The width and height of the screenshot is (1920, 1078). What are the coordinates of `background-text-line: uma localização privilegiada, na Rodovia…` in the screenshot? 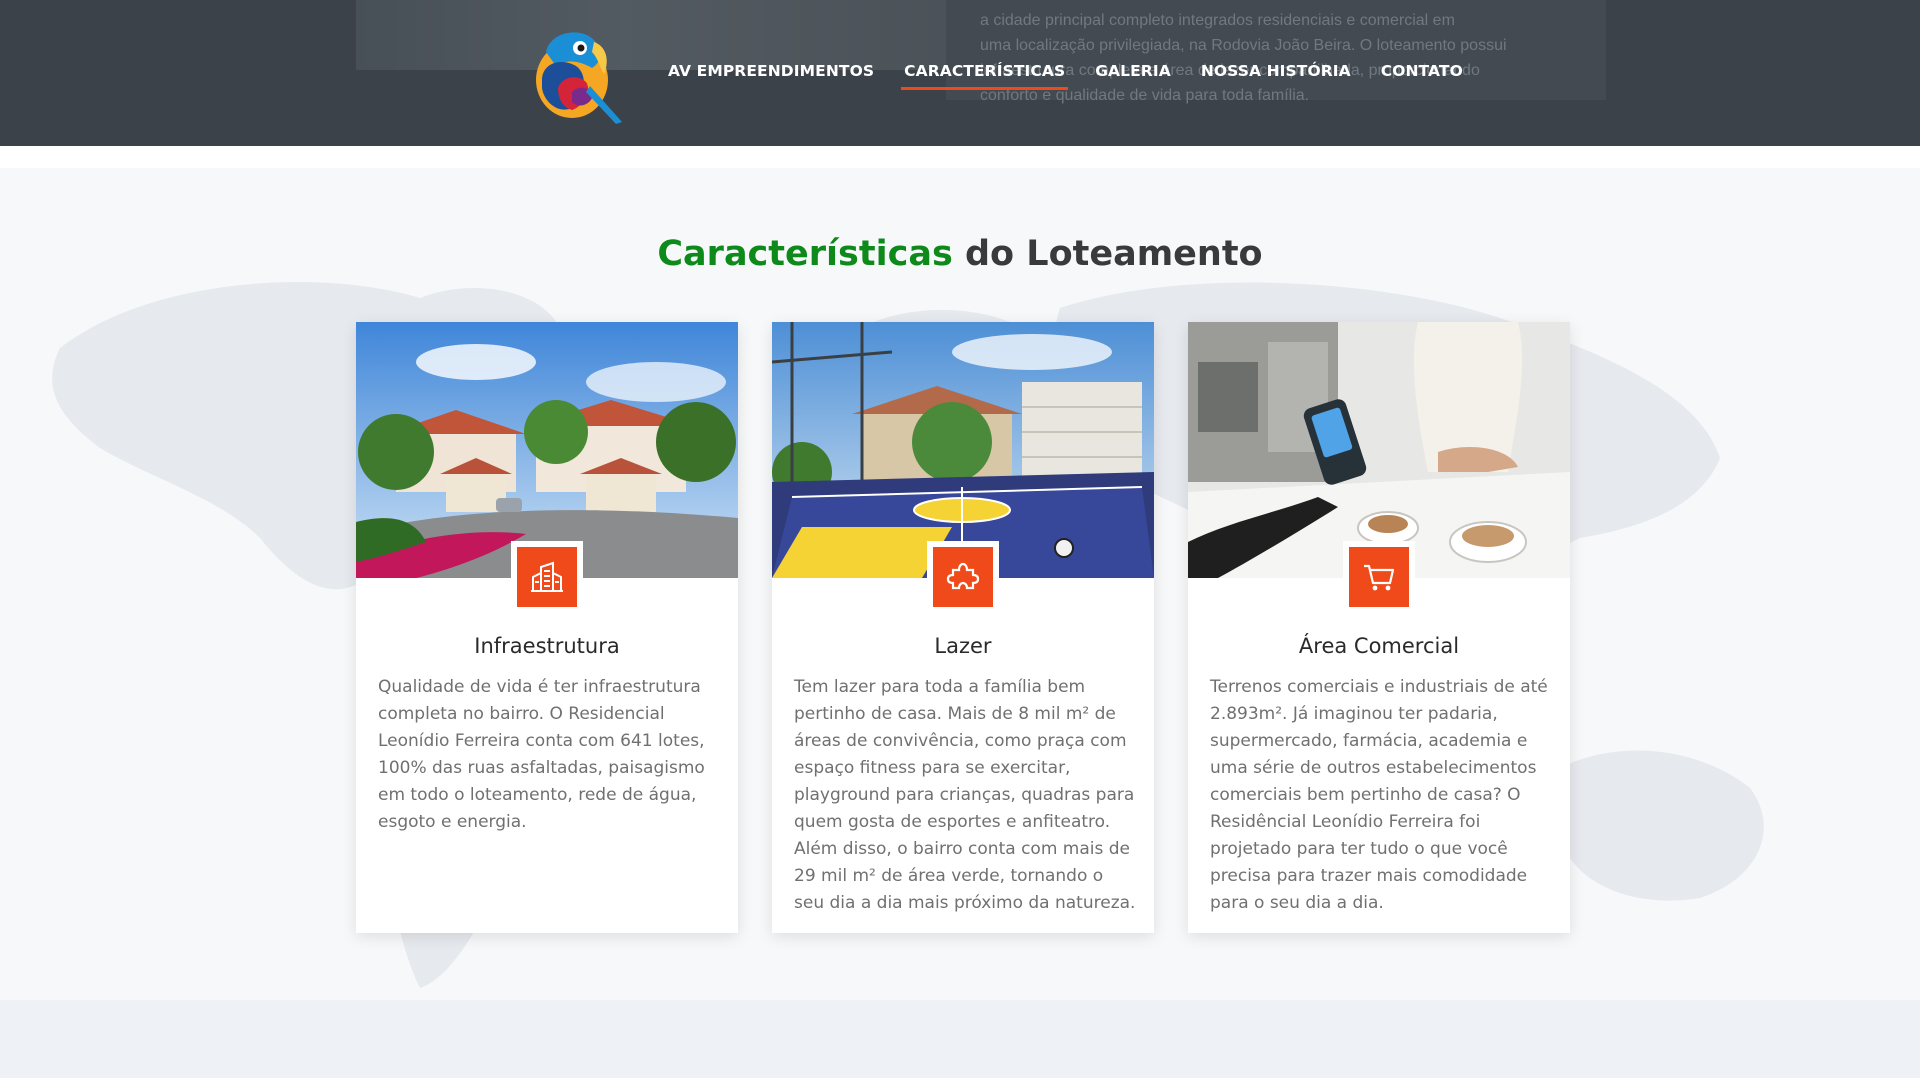 It's located at (1243, 45).